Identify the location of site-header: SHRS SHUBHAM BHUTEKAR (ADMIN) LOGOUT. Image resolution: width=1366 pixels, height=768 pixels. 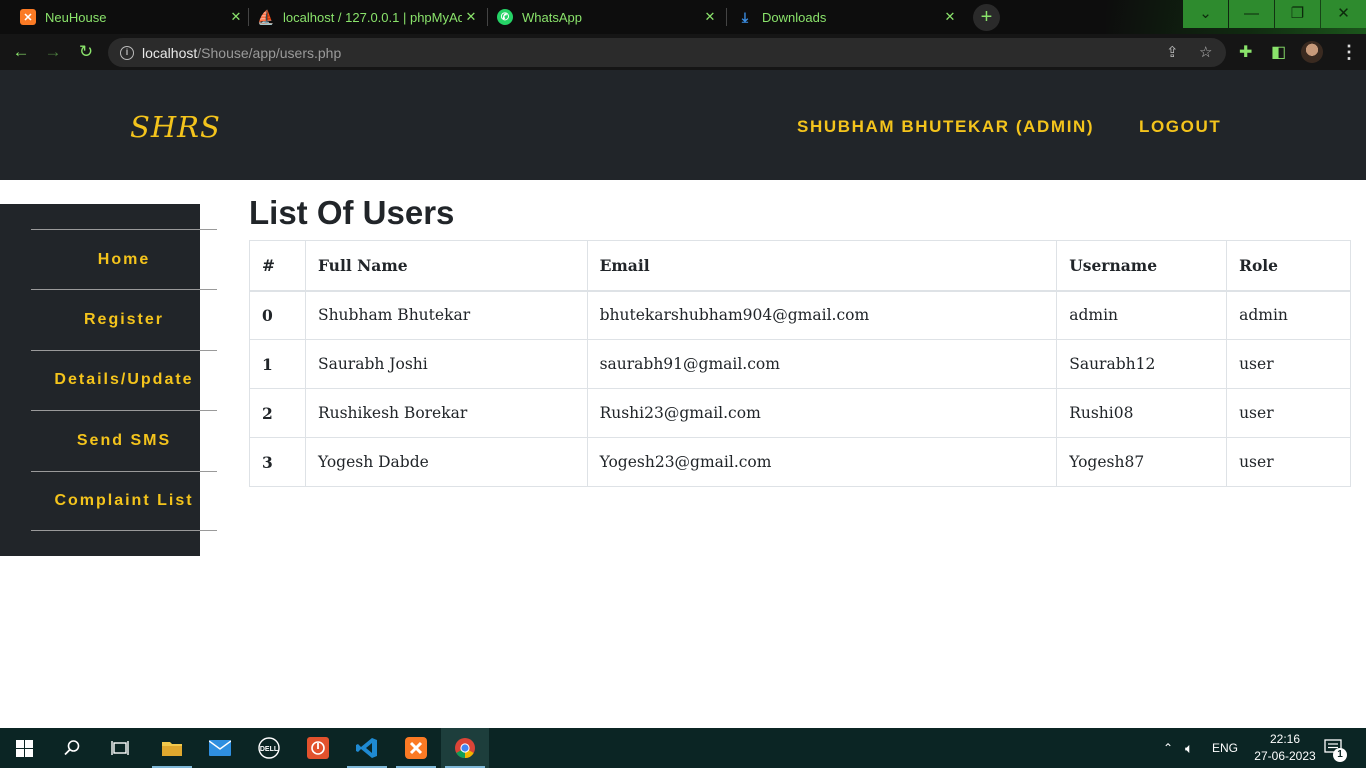
(683, 125).